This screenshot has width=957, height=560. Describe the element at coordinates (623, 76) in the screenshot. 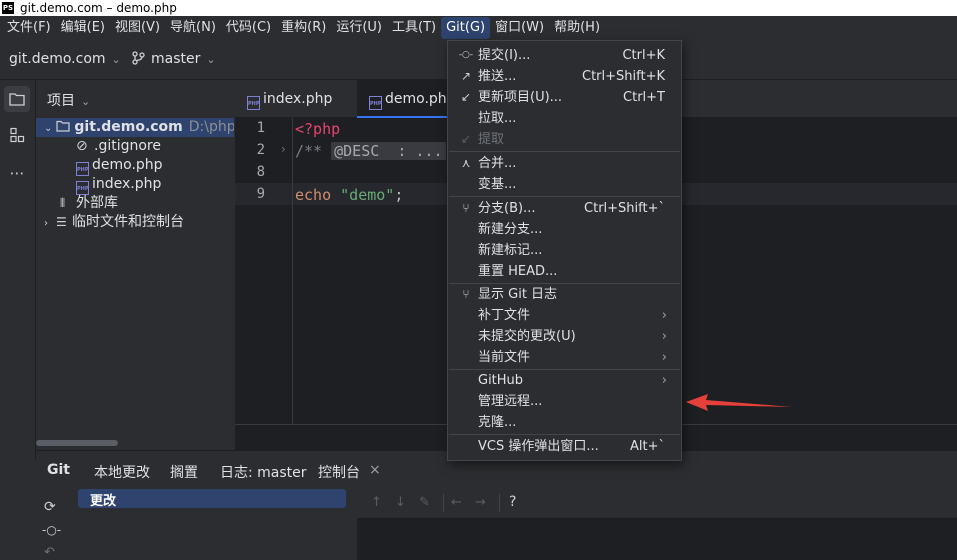

I see `shortcut-label: Ctrl+Shift+K` at that location.